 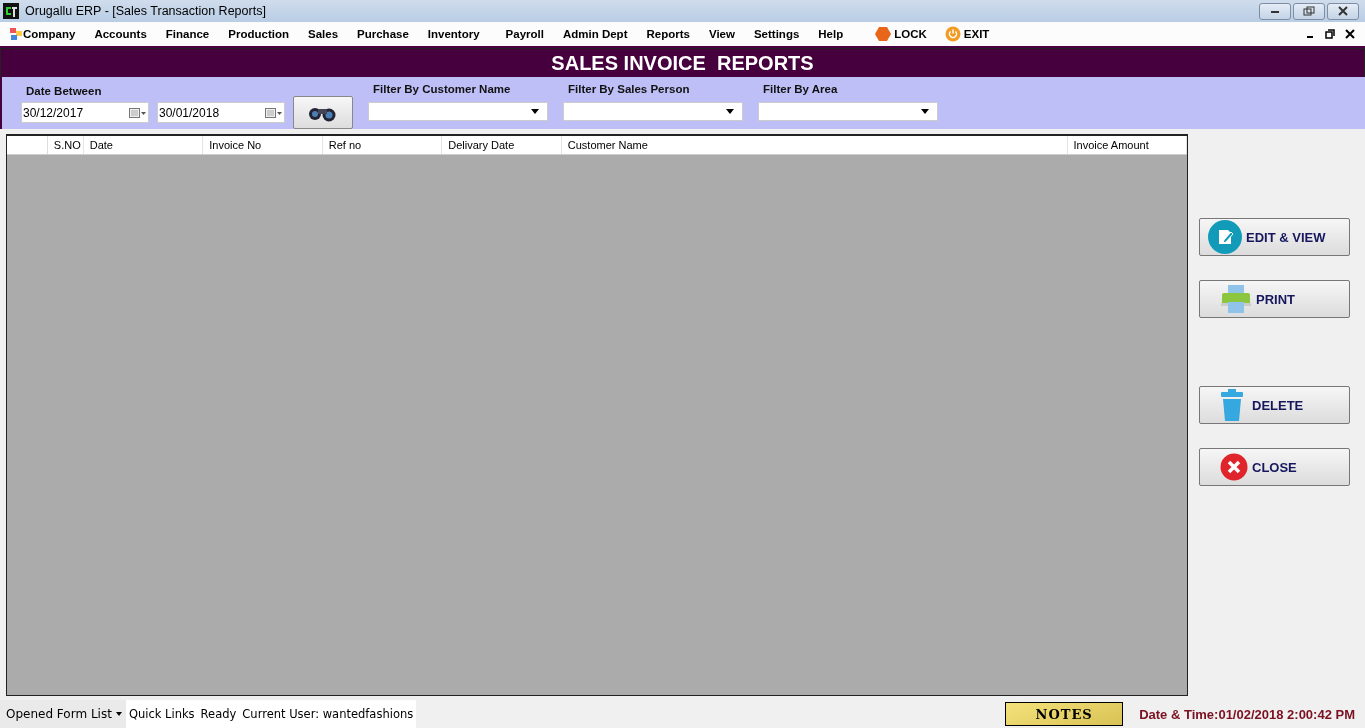 I want to click on delete-button: DELETE, so click(x=1274, y=405).